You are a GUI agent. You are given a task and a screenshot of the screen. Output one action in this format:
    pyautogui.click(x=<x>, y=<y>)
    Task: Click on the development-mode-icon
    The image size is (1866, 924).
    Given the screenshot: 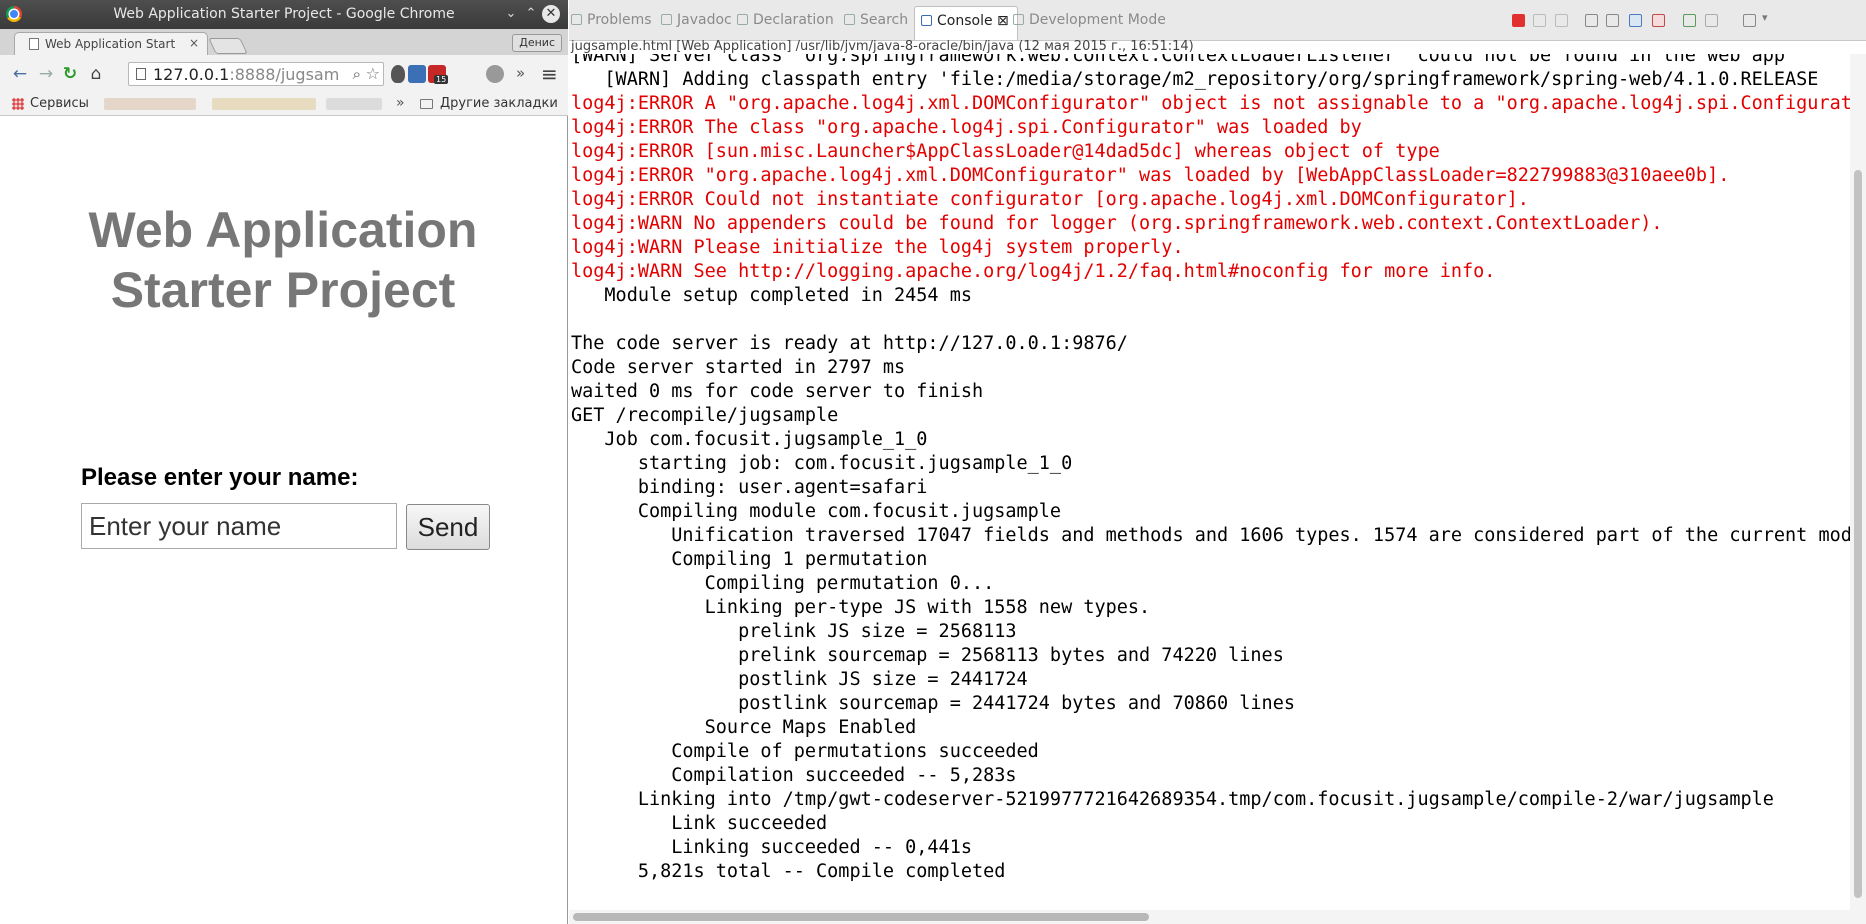 What is the action you would take?
    pyautogui.click(x=1018, y=19)
    